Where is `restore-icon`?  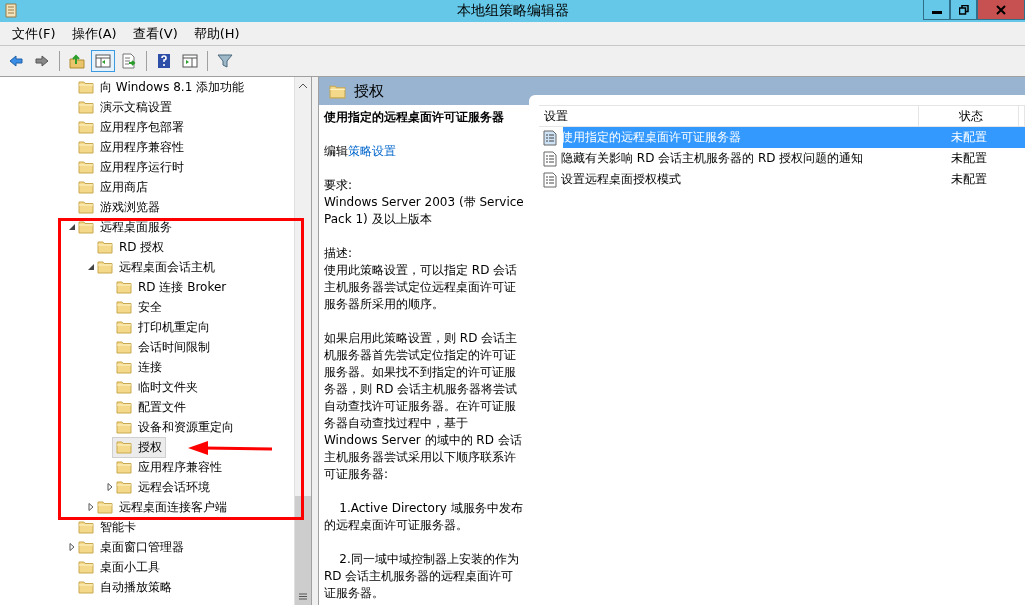 restore-icon is located at coordinates (963, 9).